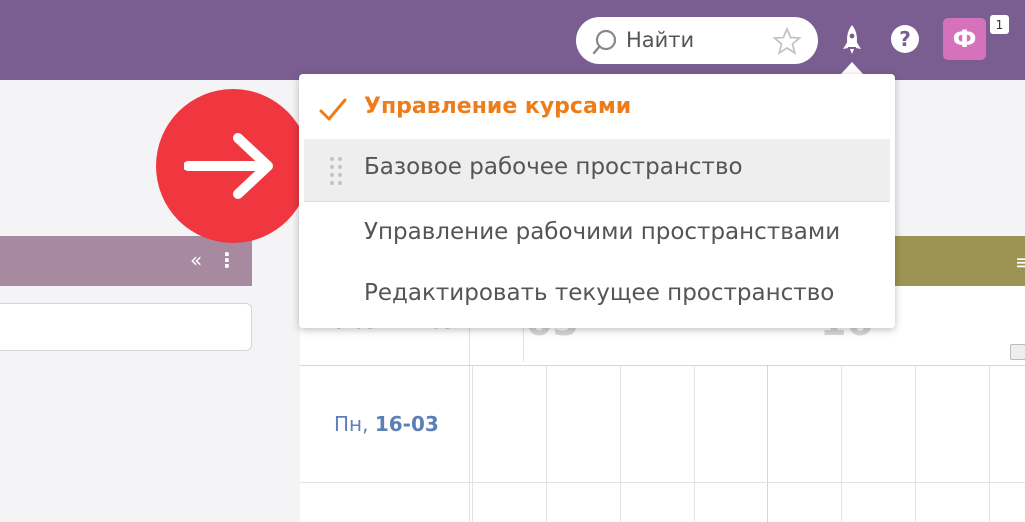 This screenshot has width=1025, height=522. What do you see at coordinates (852, 40) in the screenshot?
I see `rocket-icon` at bounding box center [852, 40].